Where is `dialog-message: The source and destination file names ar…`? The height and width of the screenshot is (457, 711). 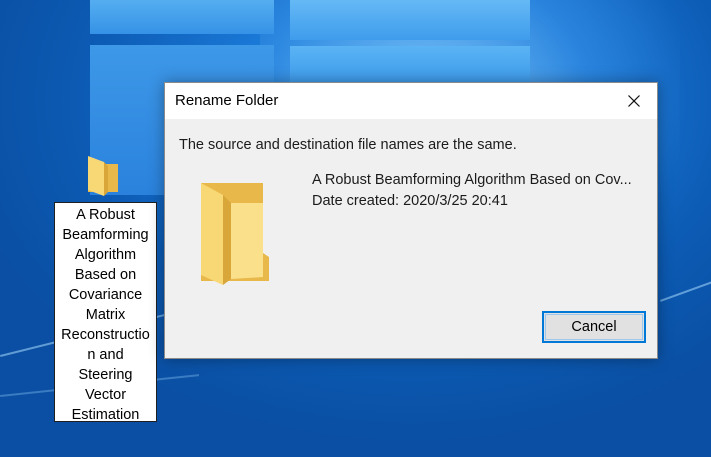
dialog-message: The source and destination file names ar… is located at coordinates (348, 145).